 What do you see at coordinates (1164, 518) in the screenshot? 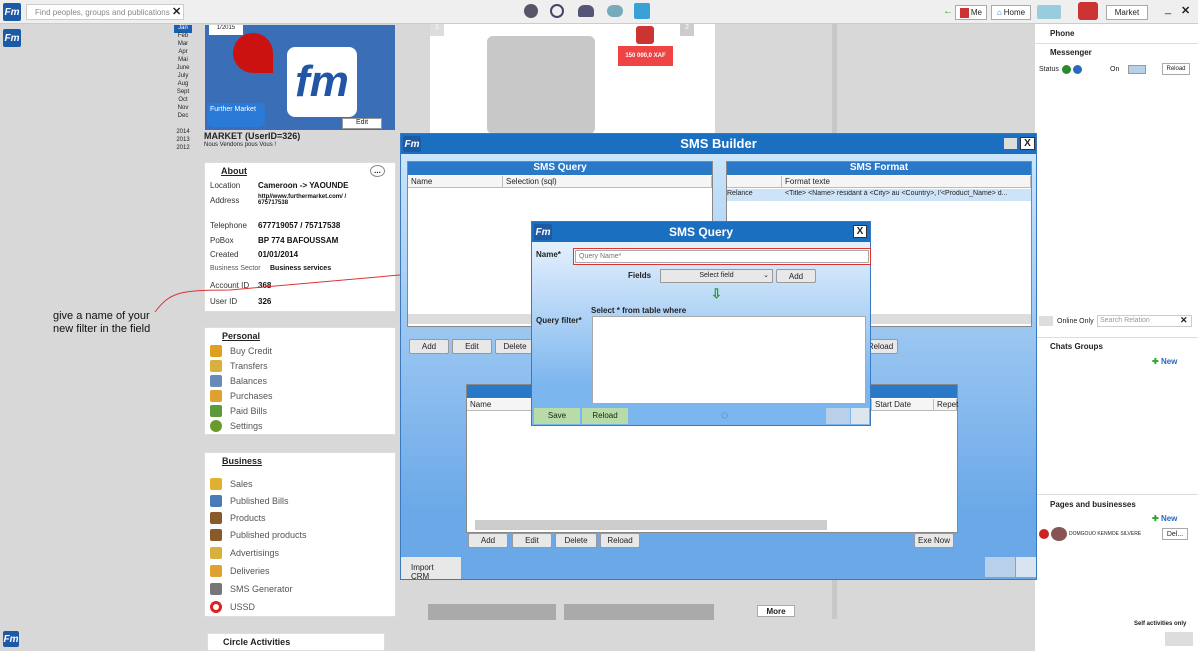
I see `new-page-button: ✚ New` at bounding box center [1164, 518].